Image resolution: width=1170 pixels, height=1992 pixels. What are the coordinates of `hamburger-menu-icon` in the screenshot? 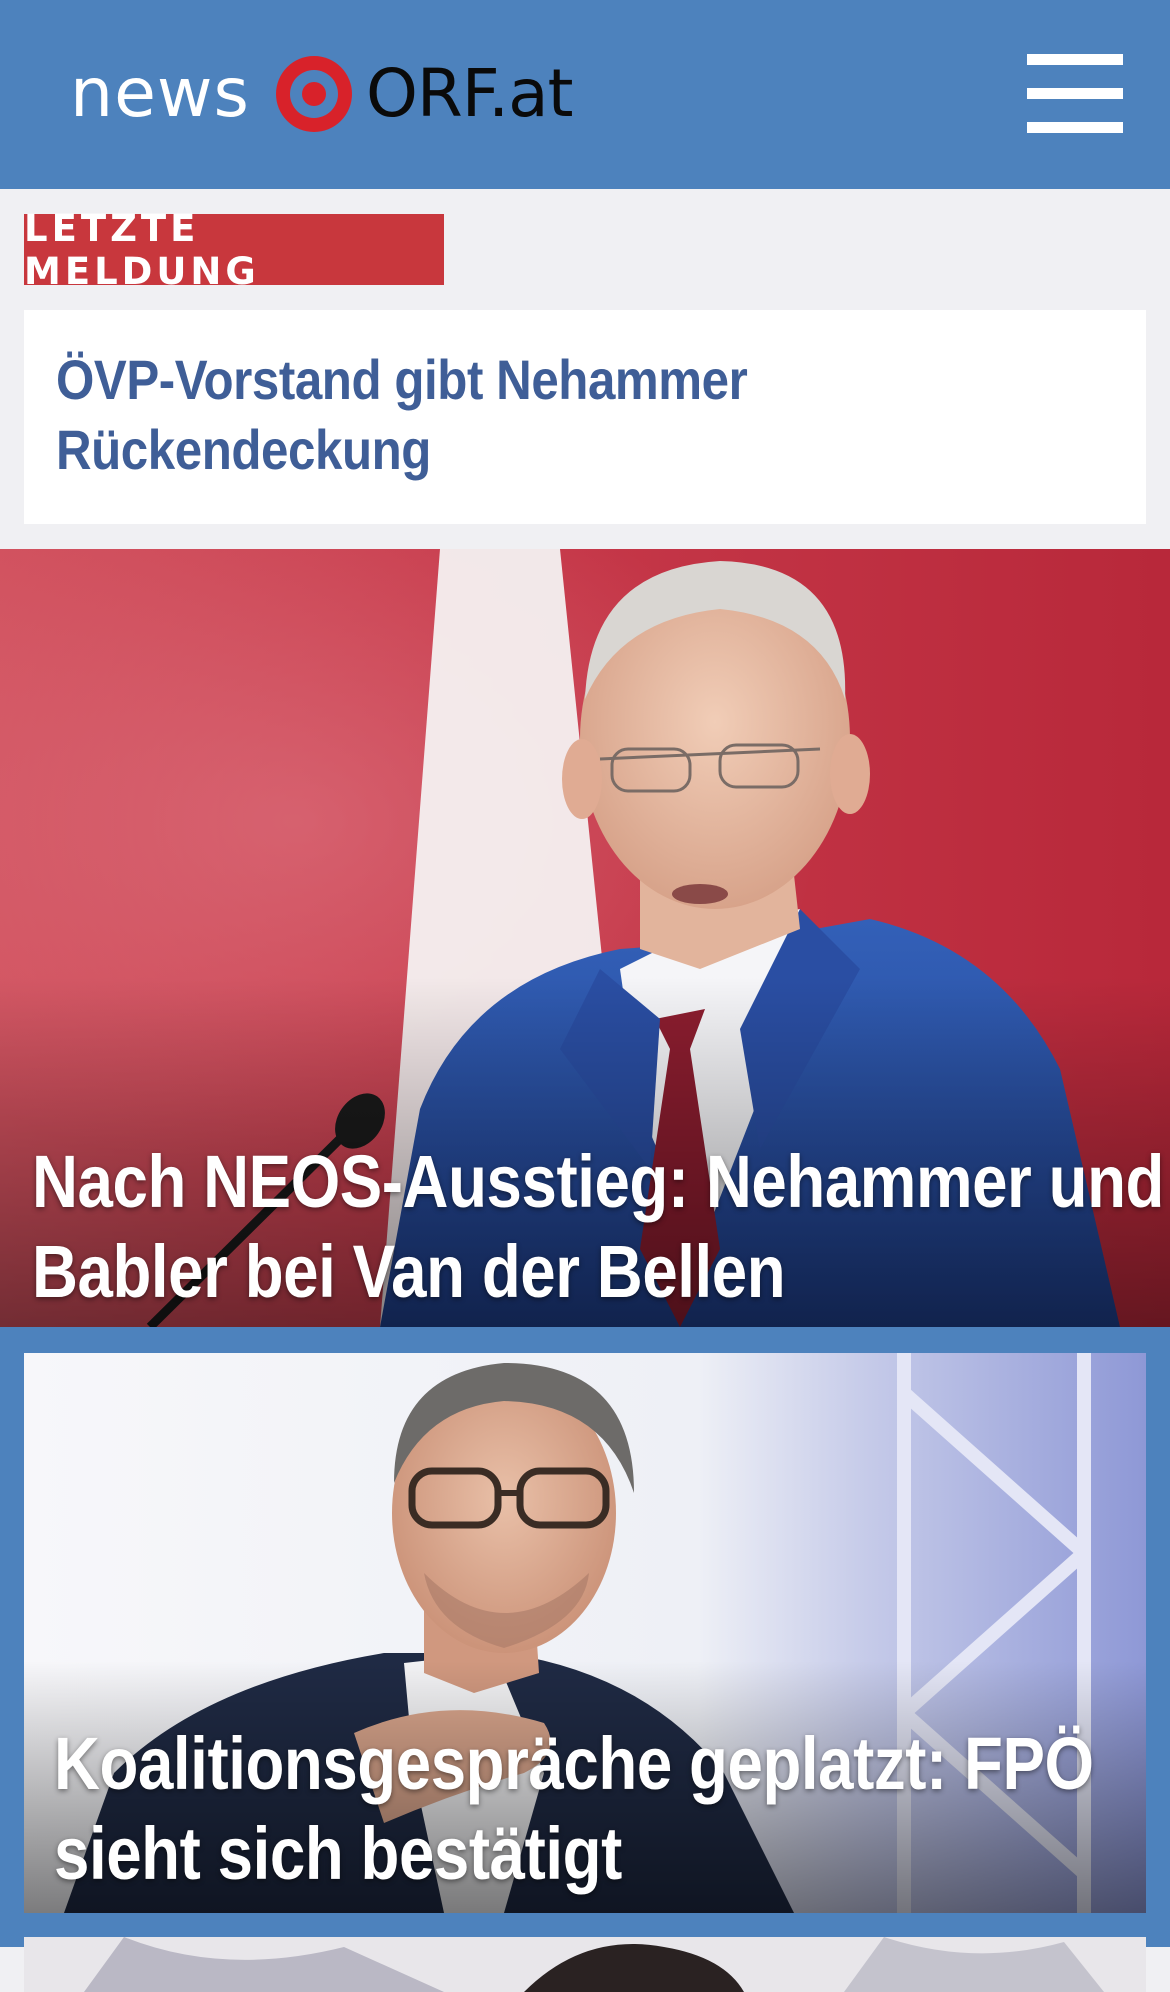 It's located at (1072, 94).